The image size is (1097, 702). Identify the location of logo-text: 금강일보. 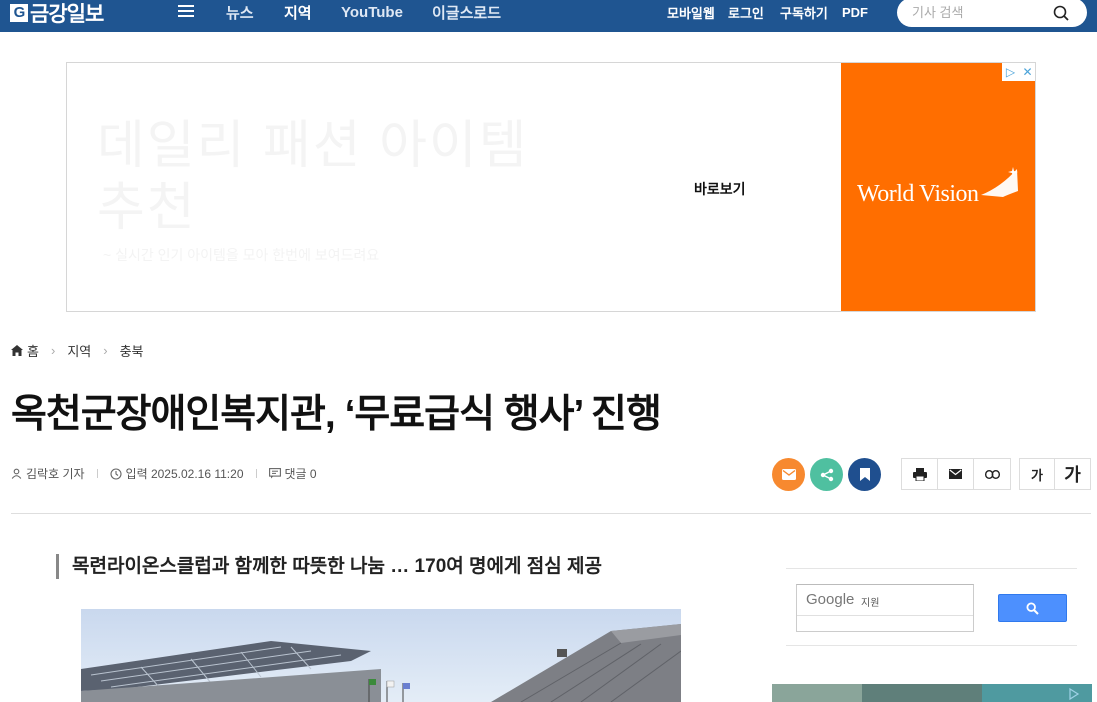
(67, 14).